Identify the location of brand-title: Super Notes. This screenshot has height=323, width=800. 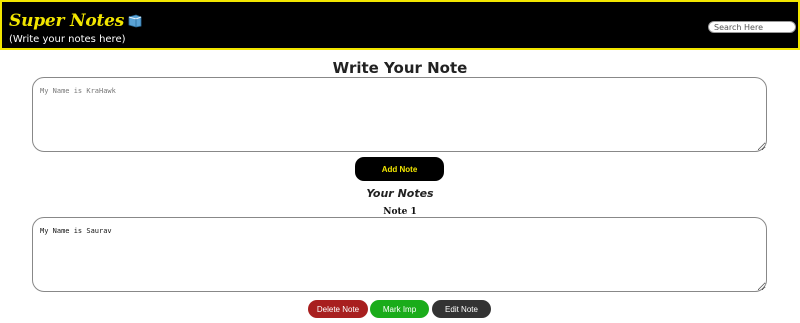
(67, 20).